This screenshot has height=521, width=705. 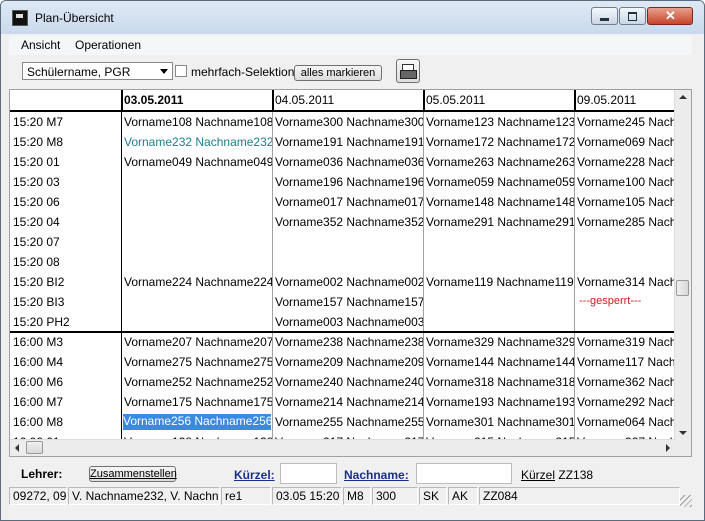 I want to click on student-cell: Vorname002 Nachname002, bi, so click(x=349, y=283).